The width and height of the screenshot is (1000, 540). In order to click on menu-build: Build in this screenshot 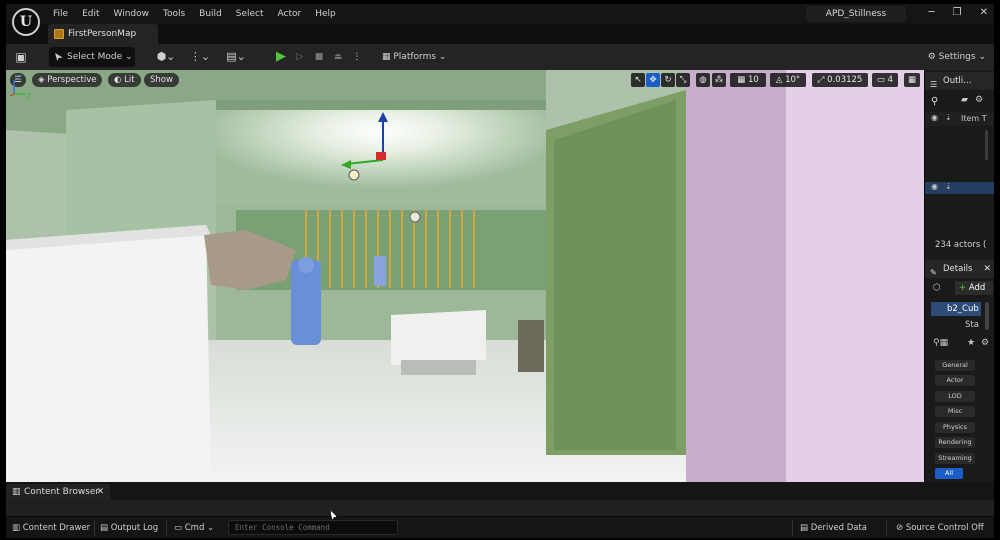, I will do `click(210, 14)`.